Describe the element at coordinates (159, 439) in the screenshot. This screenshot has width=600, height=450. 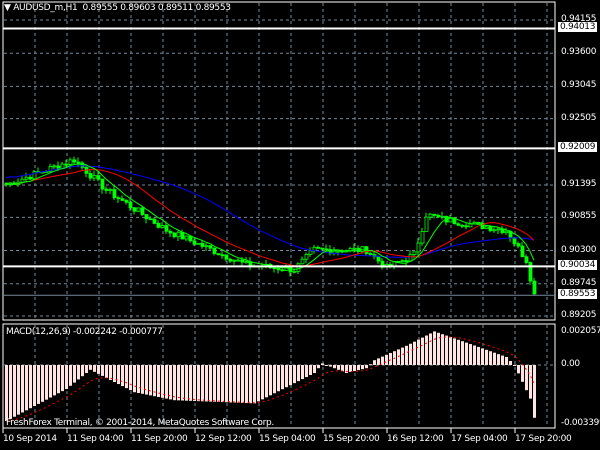
I see `time-axis-label: 11 Sep 20:00` at that location.